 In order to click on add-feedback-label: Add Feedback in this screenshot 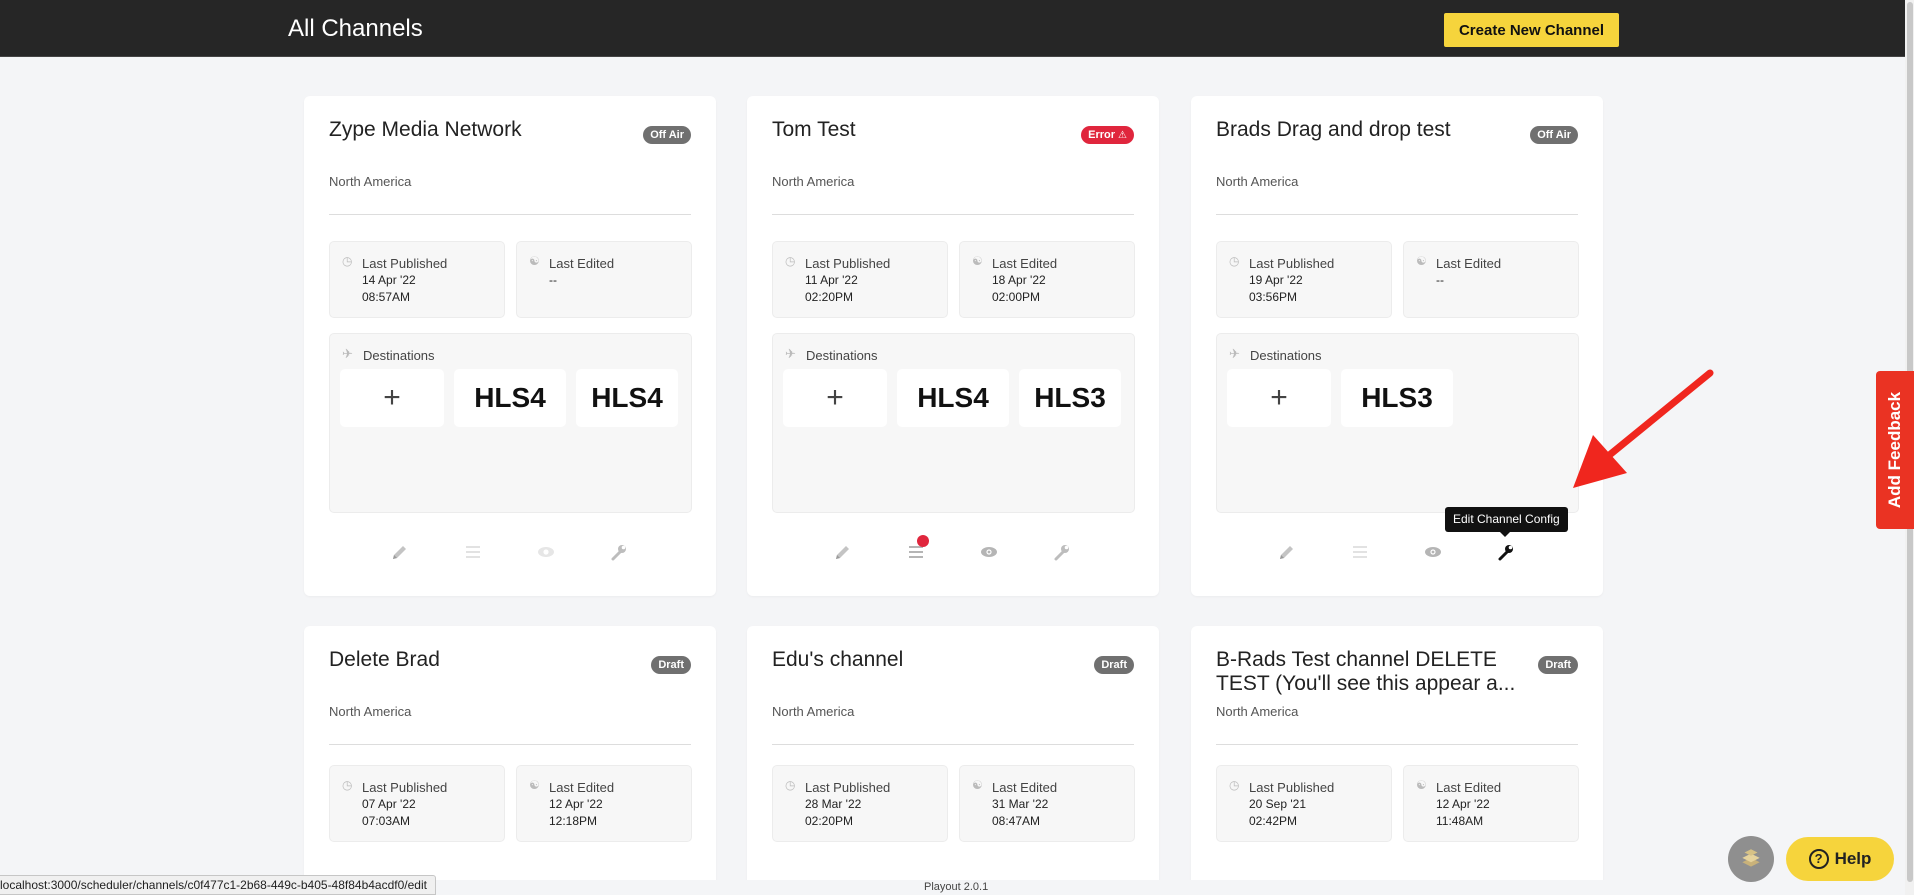, I will do `click(1894, 450)`.